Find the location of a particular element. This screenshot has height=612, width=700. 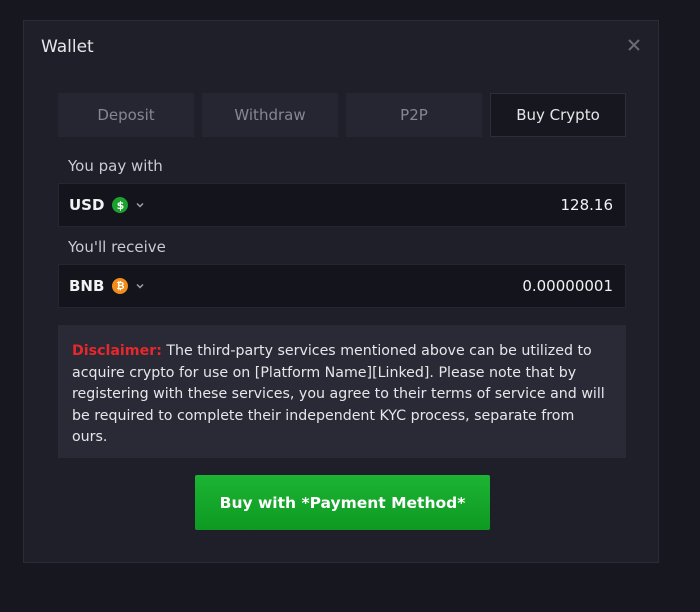

pay-amount-input is located at coordinates (513, 205).